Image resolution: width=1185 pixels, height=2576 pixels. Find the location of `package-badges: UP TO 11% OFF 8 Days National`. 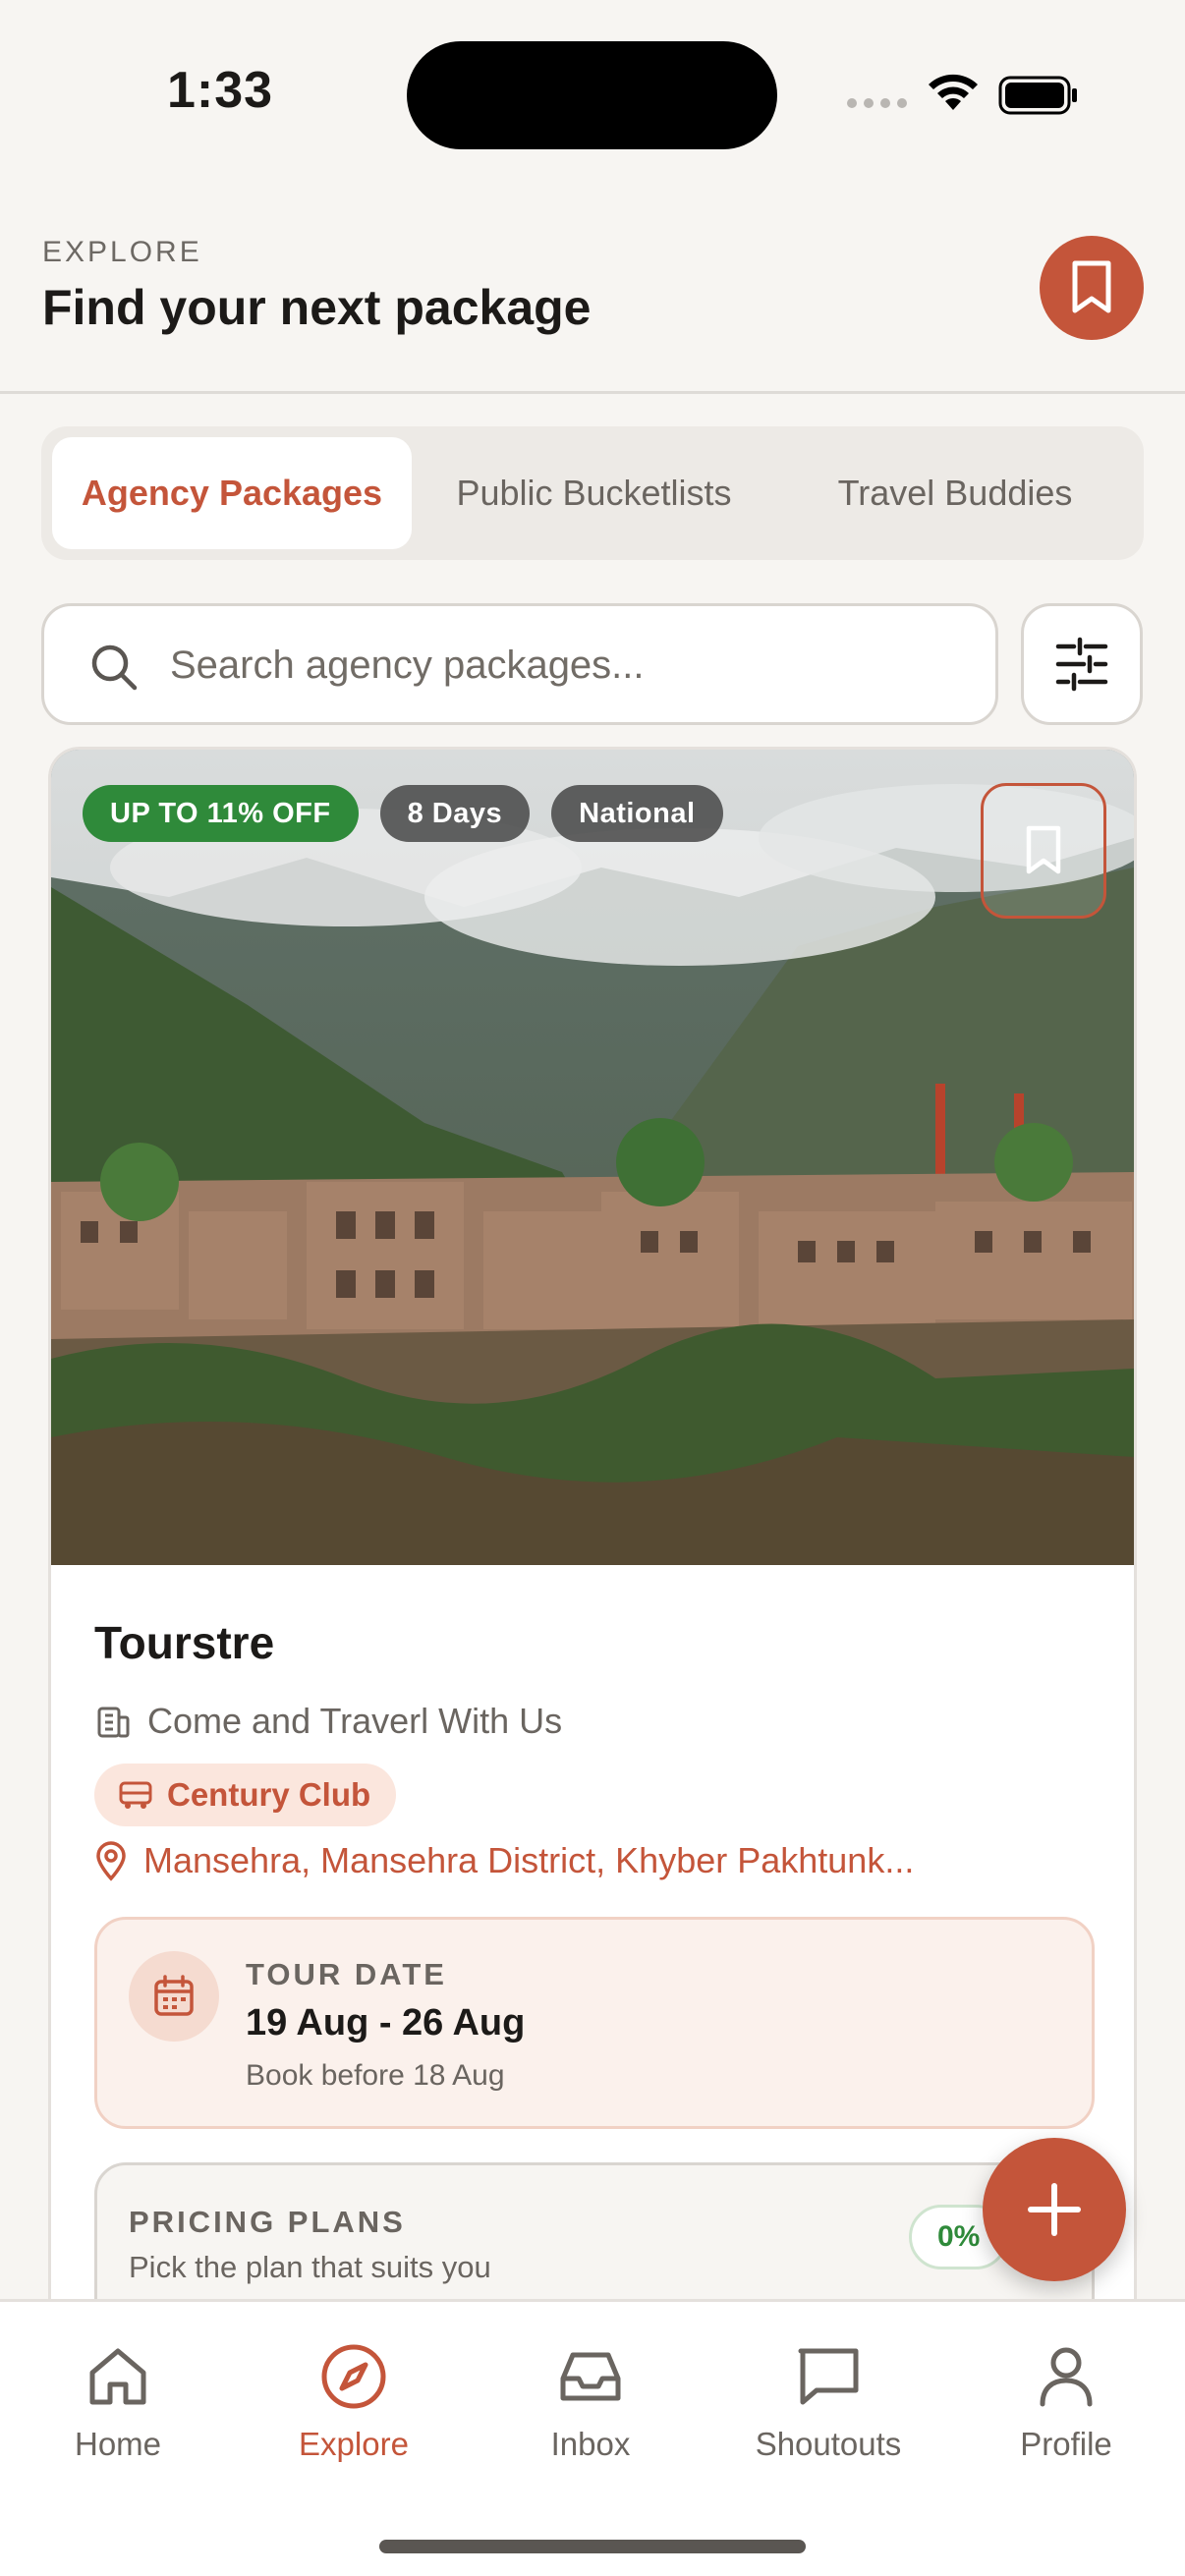

package-badges: UP TO 11% OFF 8 Days National is located at coordinates (403, 813).